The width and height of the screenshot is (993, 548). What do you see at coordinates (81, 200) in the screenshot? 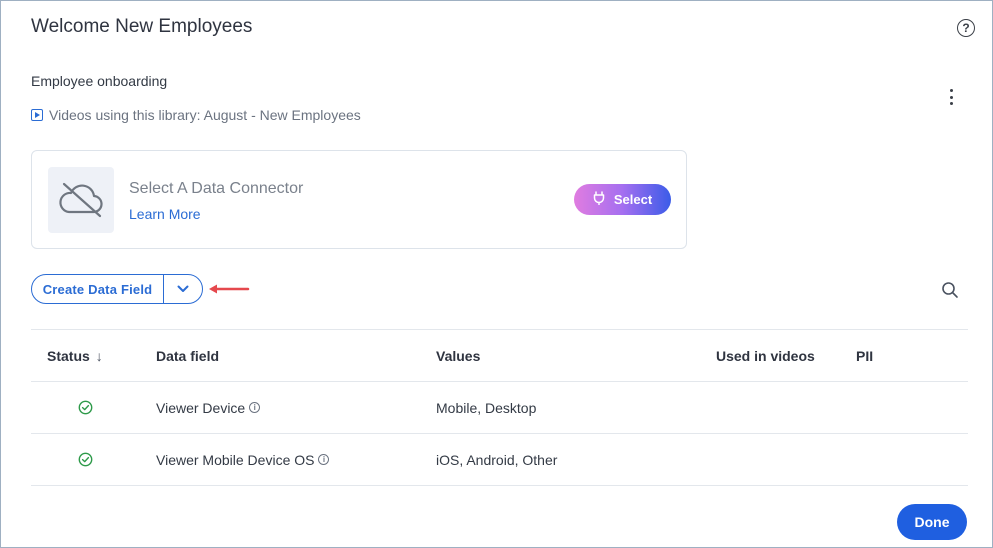
I see `cloud-off-icon` at bounding box center [81, 200].